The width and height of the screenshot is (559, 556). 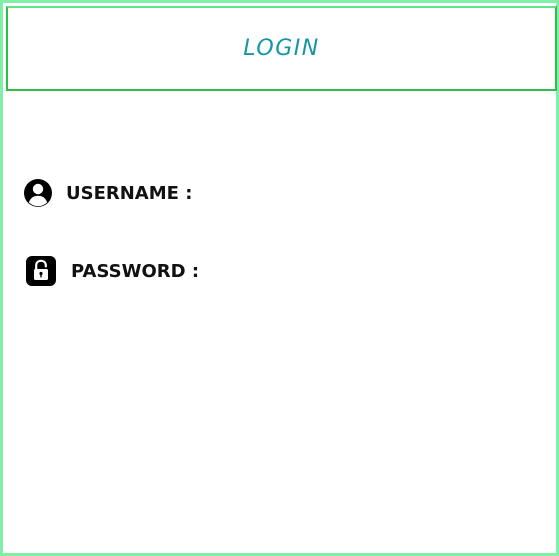 I want to click on user-circle-icon, so click(x=38, y=193).